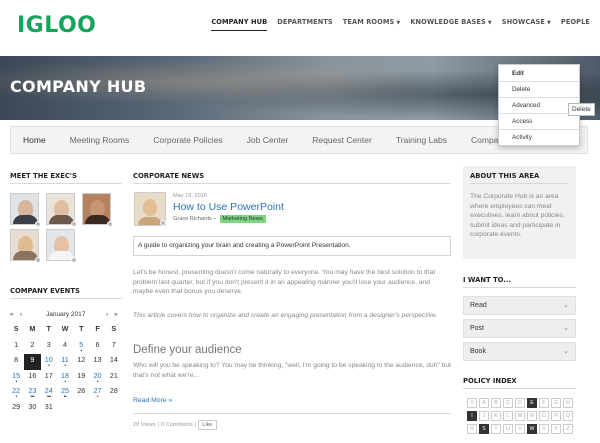  I want to click on policy-letter: J, so click(484, 416).